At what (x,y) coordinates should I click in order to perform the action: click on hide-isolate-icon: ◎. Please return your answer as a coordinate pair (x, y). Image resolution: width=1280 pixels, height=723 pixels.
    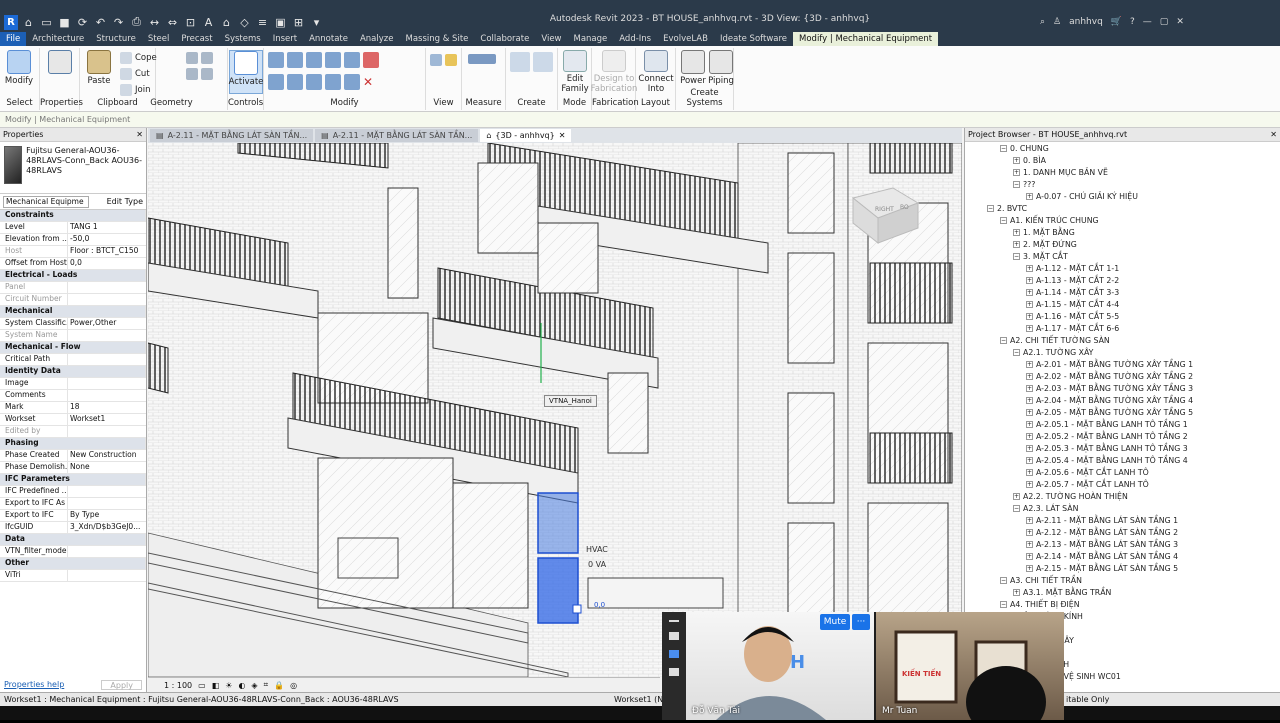
    Looking at the image, I should click on (293, 685).